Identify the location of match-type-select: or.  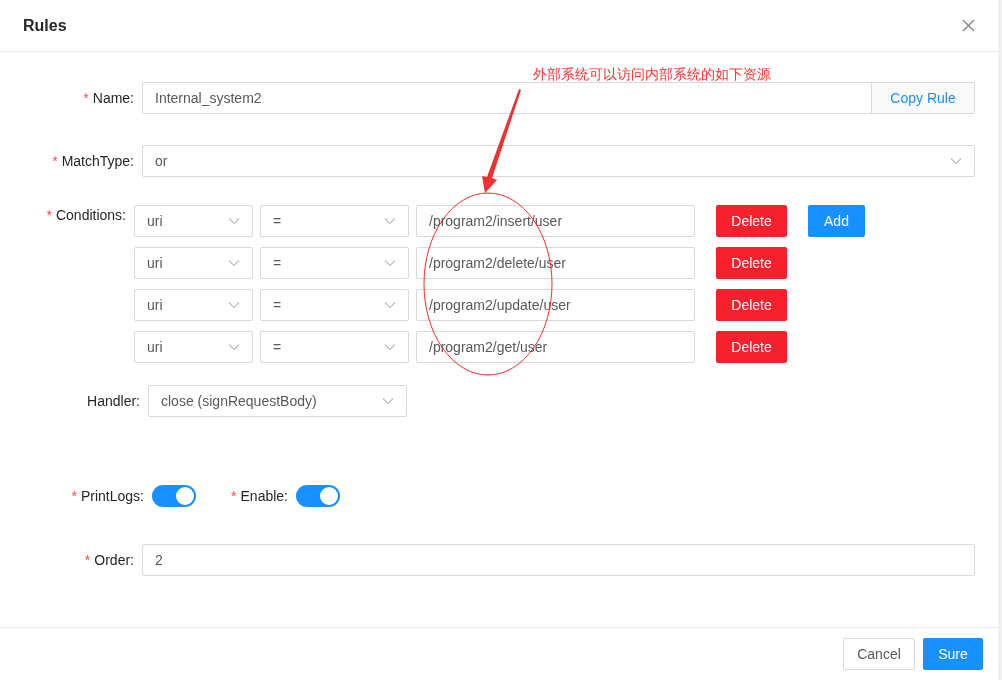
(558, 161).